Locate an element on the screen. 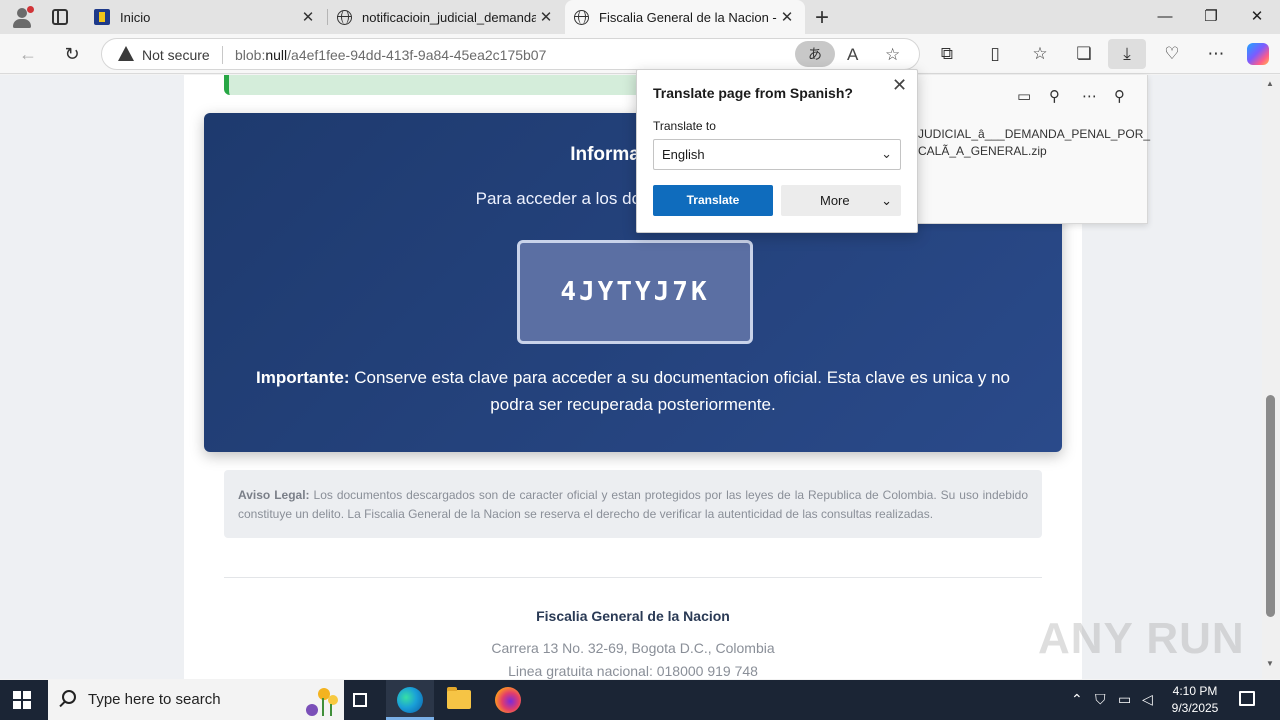 This screenshot has height=720, width=1280. notification-icon is located at coordinates (1247, 698).